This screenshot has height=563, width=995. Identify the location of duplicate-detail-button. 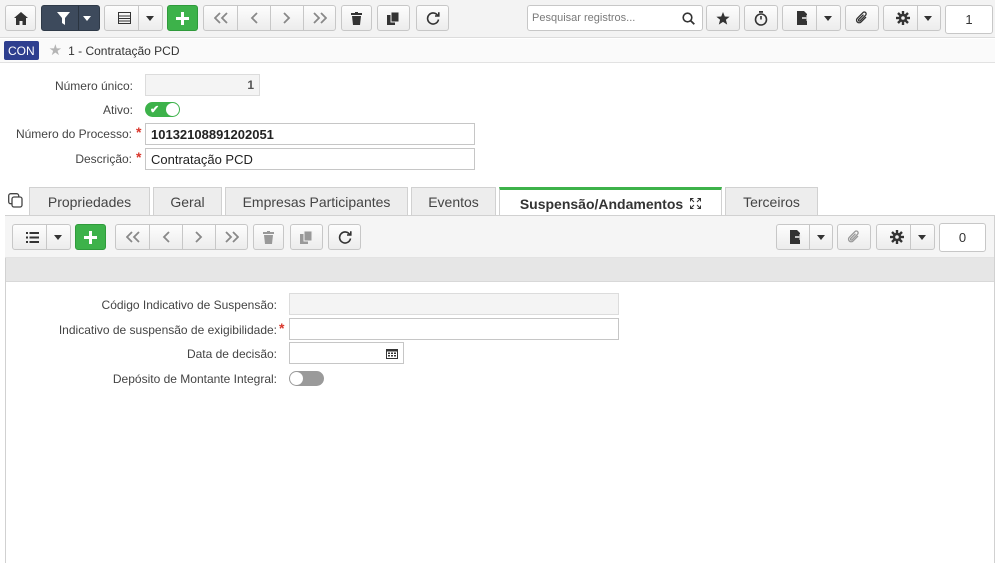
(306, 237).